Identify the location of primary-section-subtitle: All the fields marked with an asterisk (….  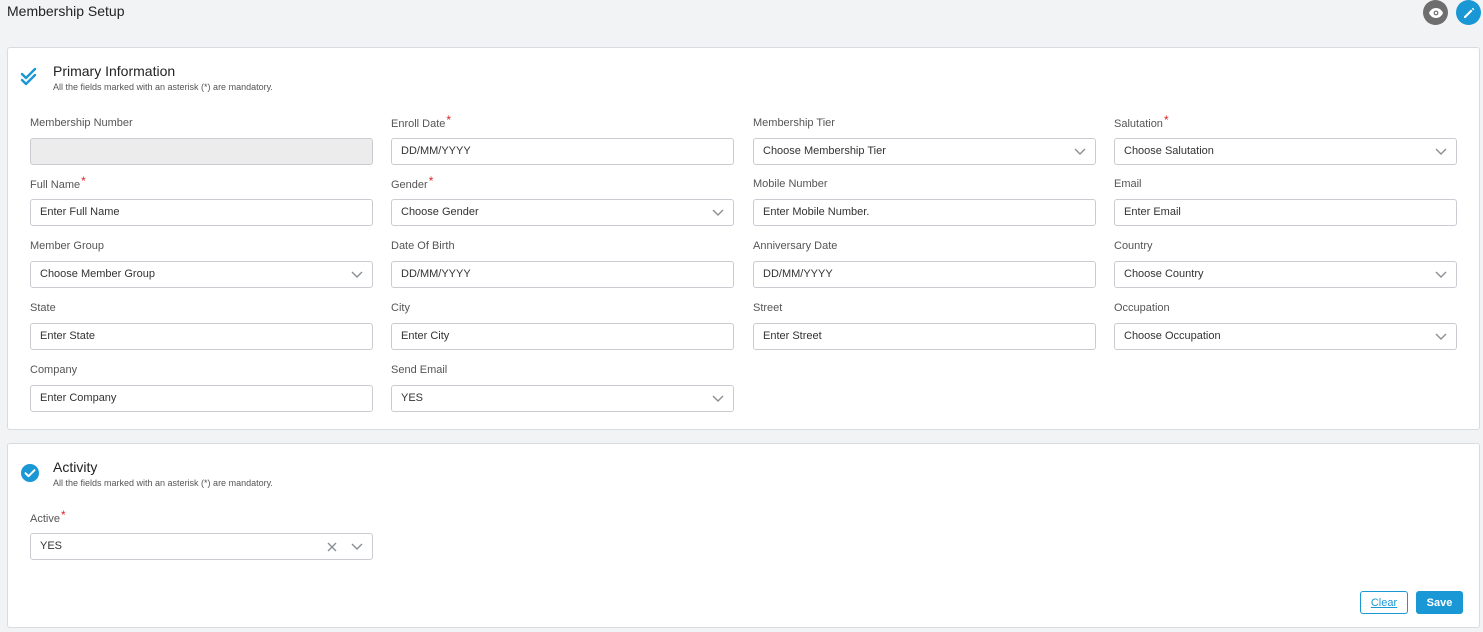
(163, 87).